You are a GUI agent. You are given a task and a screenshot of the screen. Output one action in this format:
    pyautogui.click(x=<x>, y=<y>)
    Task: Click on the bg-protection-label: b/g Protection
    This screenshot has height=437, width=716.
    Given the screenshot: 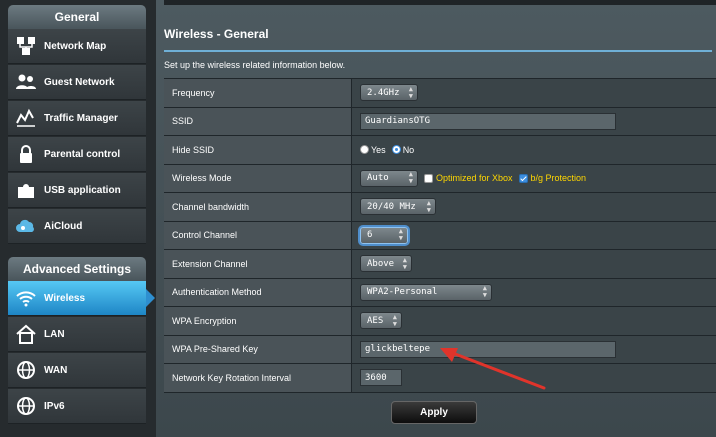 What is the action you would take?
    pyautogui.click(x=558, y=178)
    